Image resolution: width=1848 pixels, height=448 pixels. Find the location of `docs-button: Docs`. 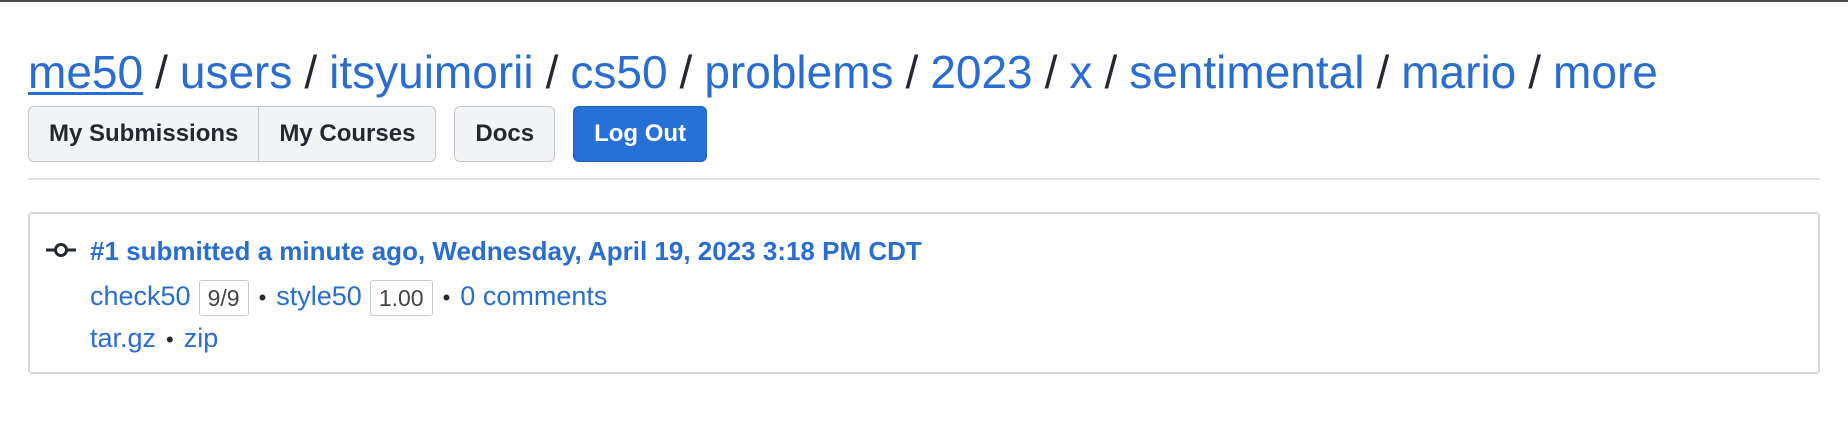

docs-button: Docs is located at coordinates (505, 134).